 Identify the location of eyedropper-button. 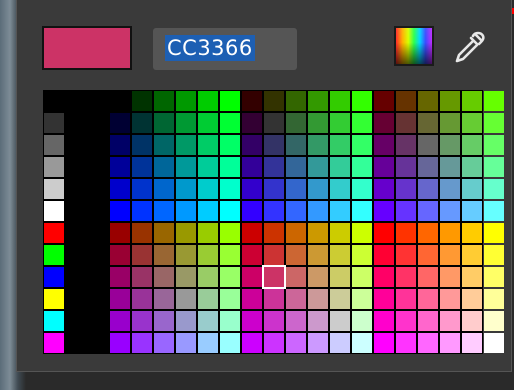
(469, 48).